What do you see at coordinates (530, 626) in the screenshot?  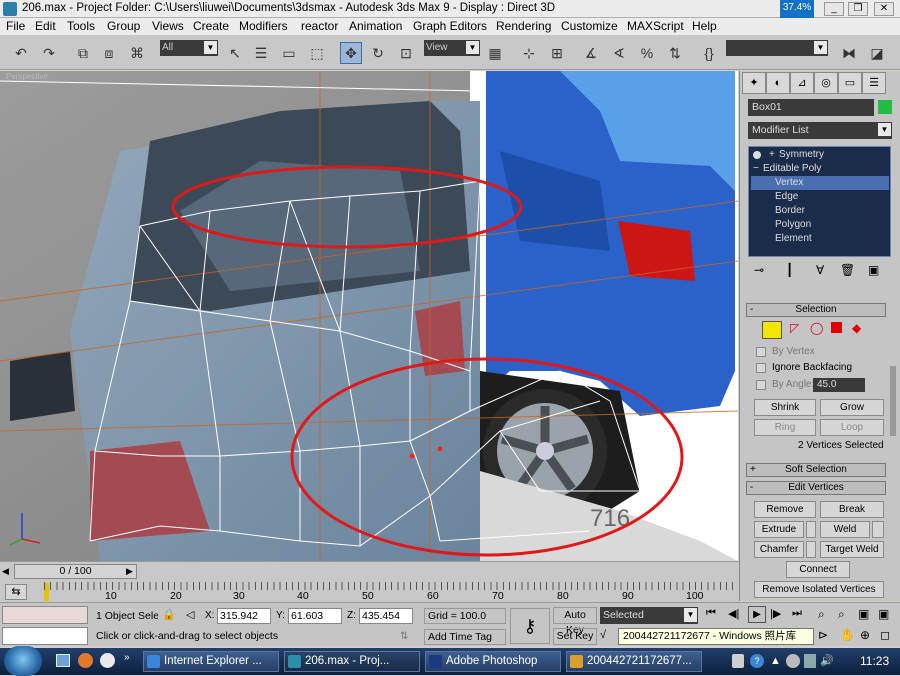 I see `set-keys-key-icon: ⚷` at bounding box center [530, 626].